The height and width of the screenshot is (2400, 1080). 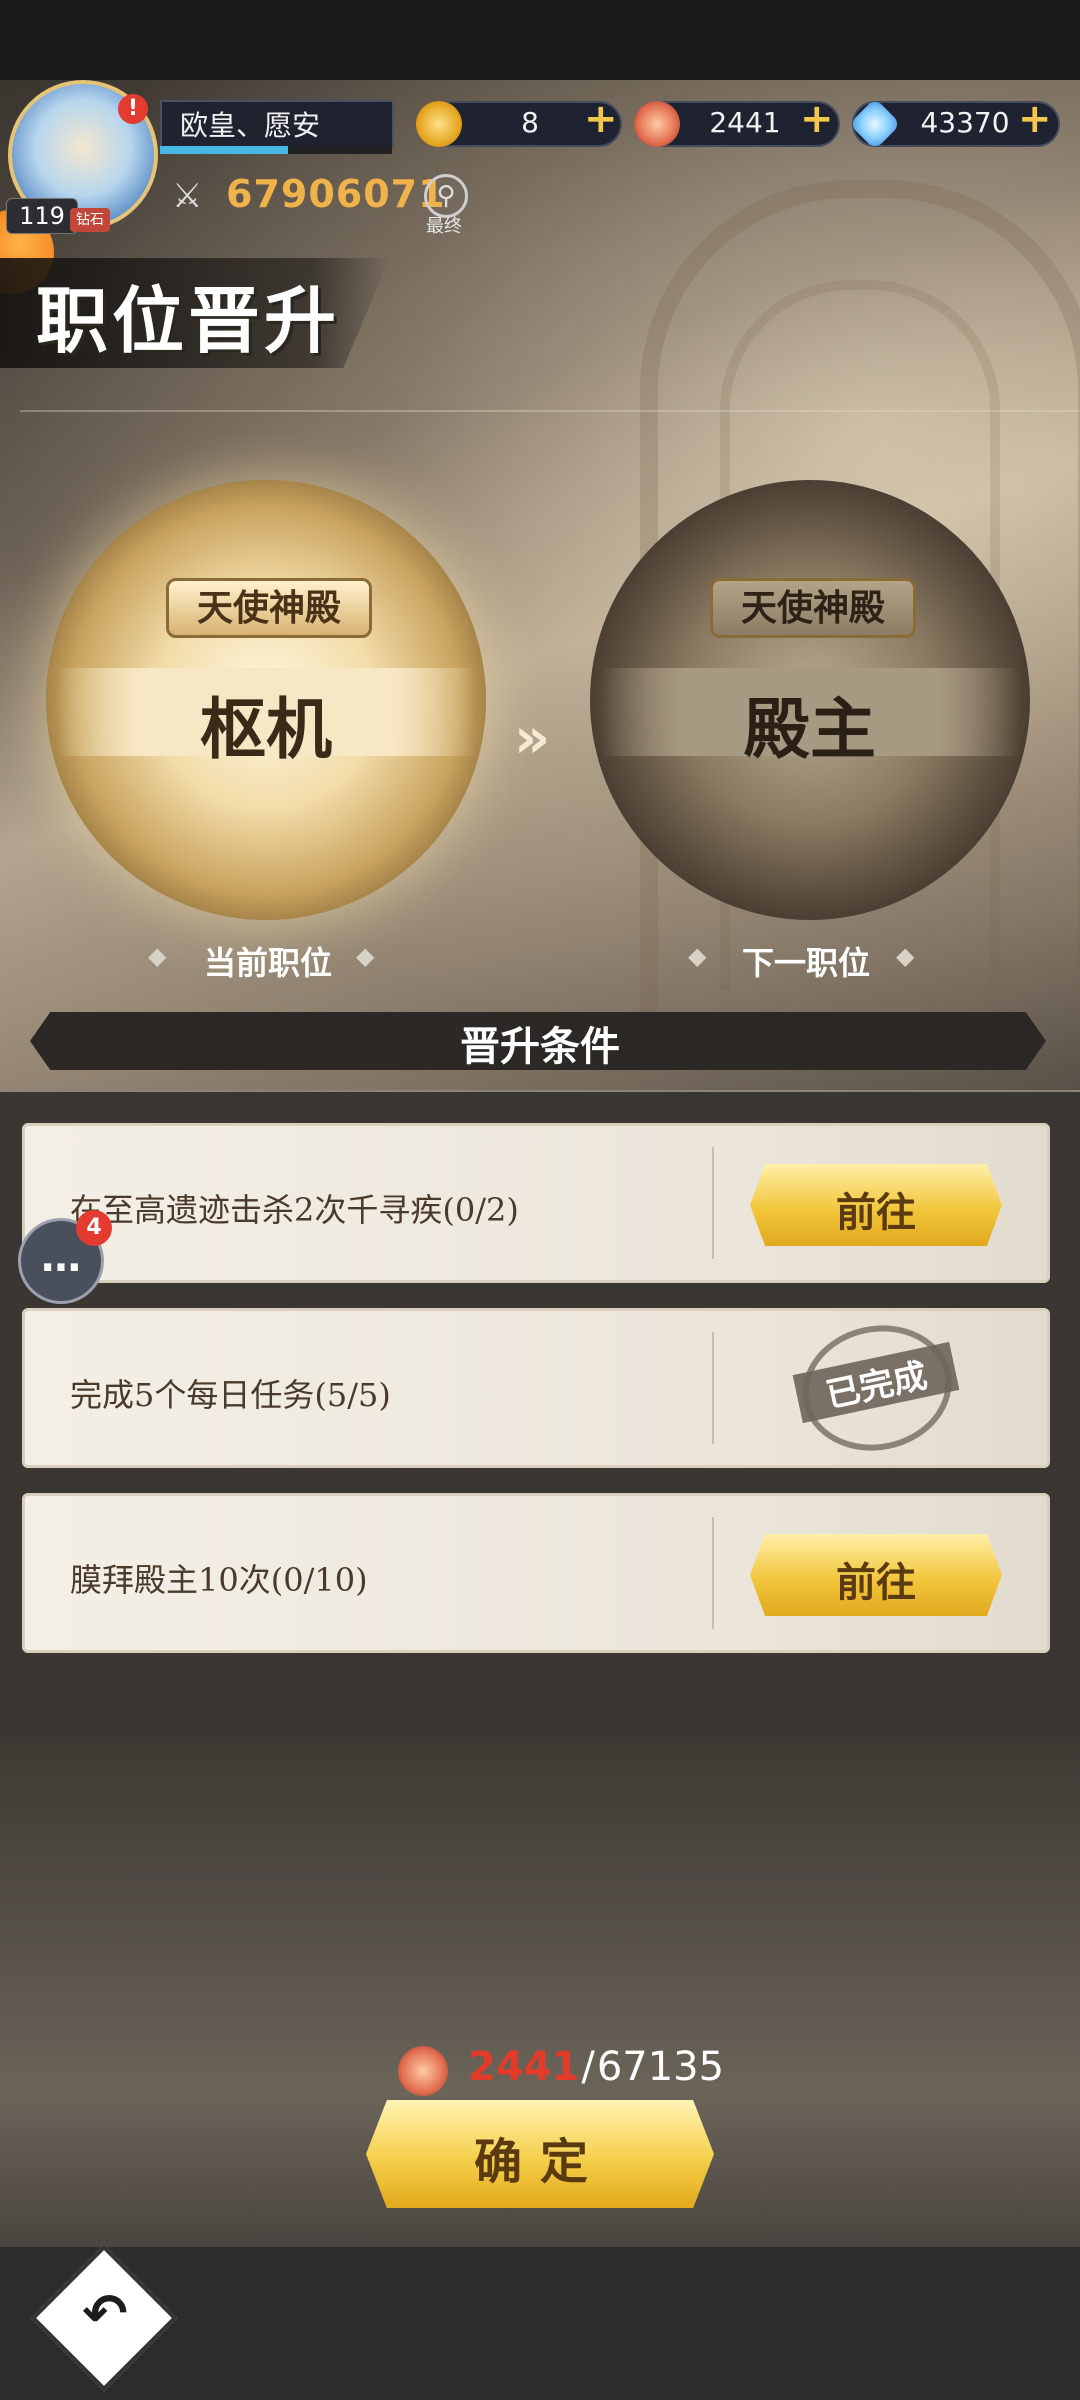 What do you see at coordinates (90, 220) in the screenshot?
I see `avatar-tier-tag: 钻石` at bounding box center [90, 220].